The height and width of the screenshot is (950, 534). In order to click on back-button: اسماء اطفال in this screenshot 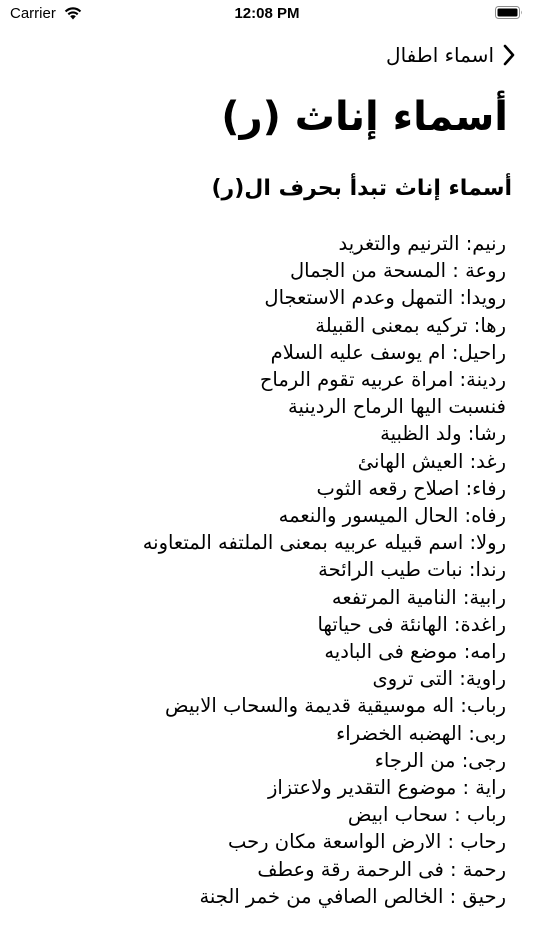, I will do `click(451, 55)`.